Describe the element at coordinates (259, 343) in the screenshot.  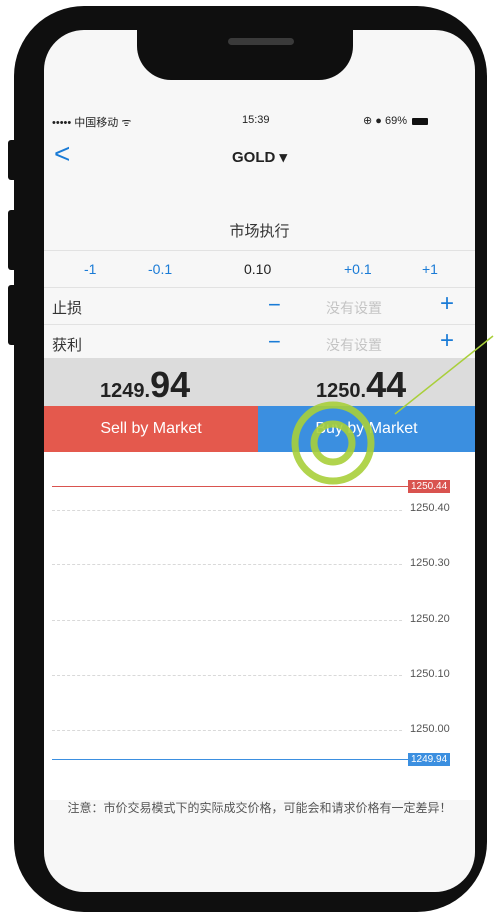
I see `take-profit-row: 获利 − 没有设置 +` at that location.